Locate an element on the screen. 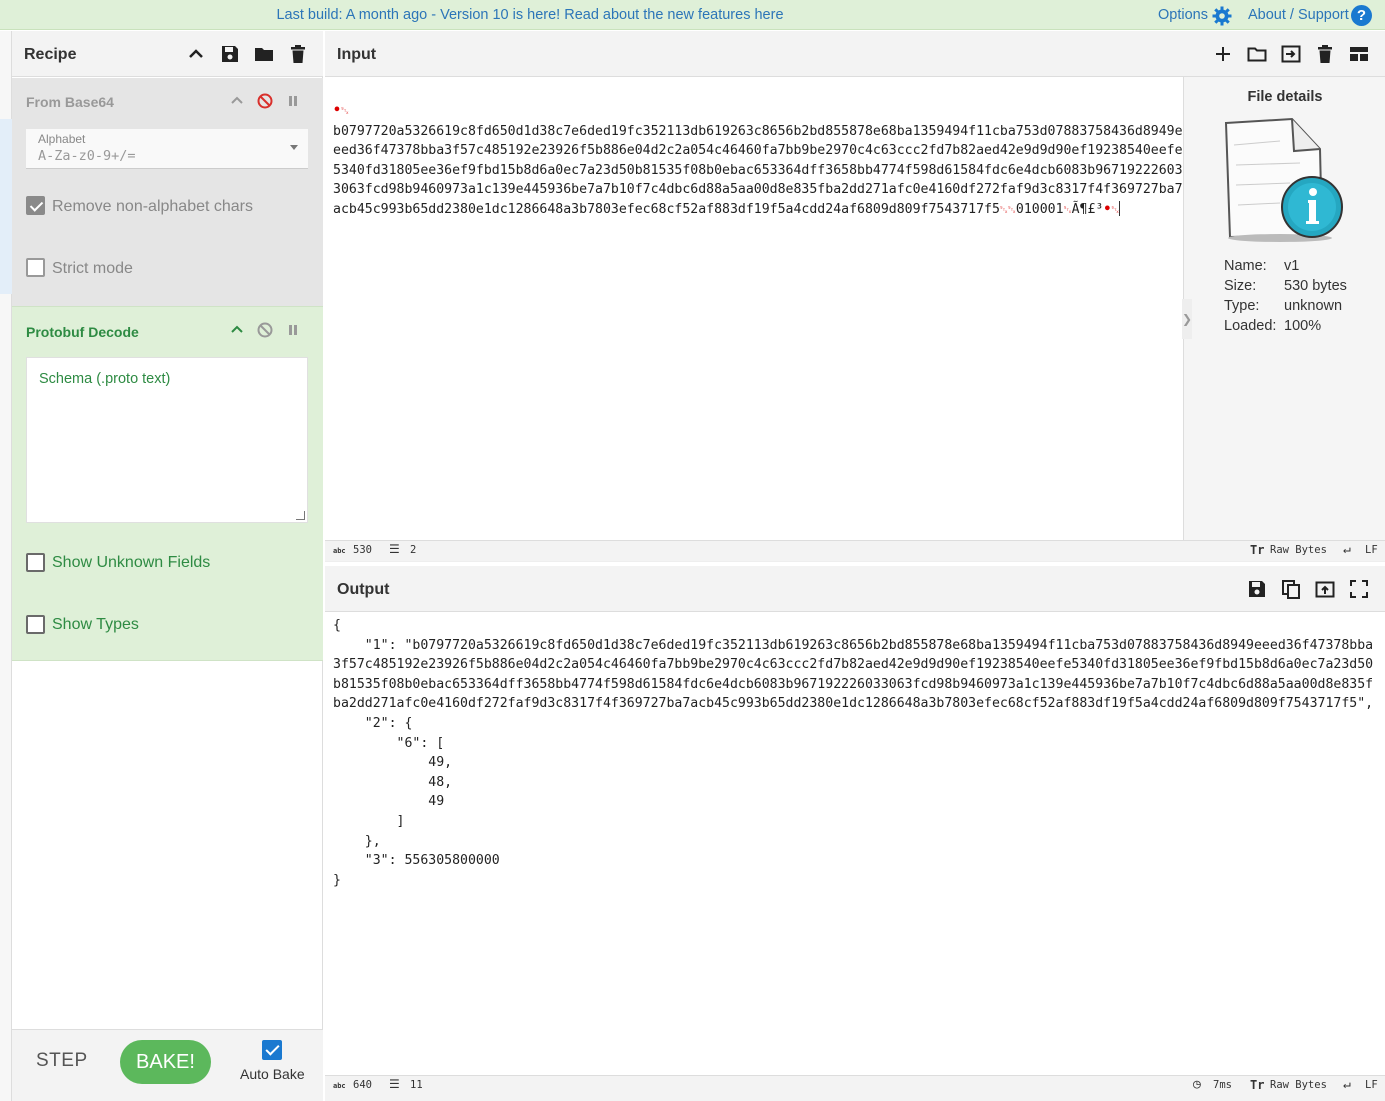 This screenshot has height=1101, width=1385. input-char-count: 530 is located at coordinates (362, 550).